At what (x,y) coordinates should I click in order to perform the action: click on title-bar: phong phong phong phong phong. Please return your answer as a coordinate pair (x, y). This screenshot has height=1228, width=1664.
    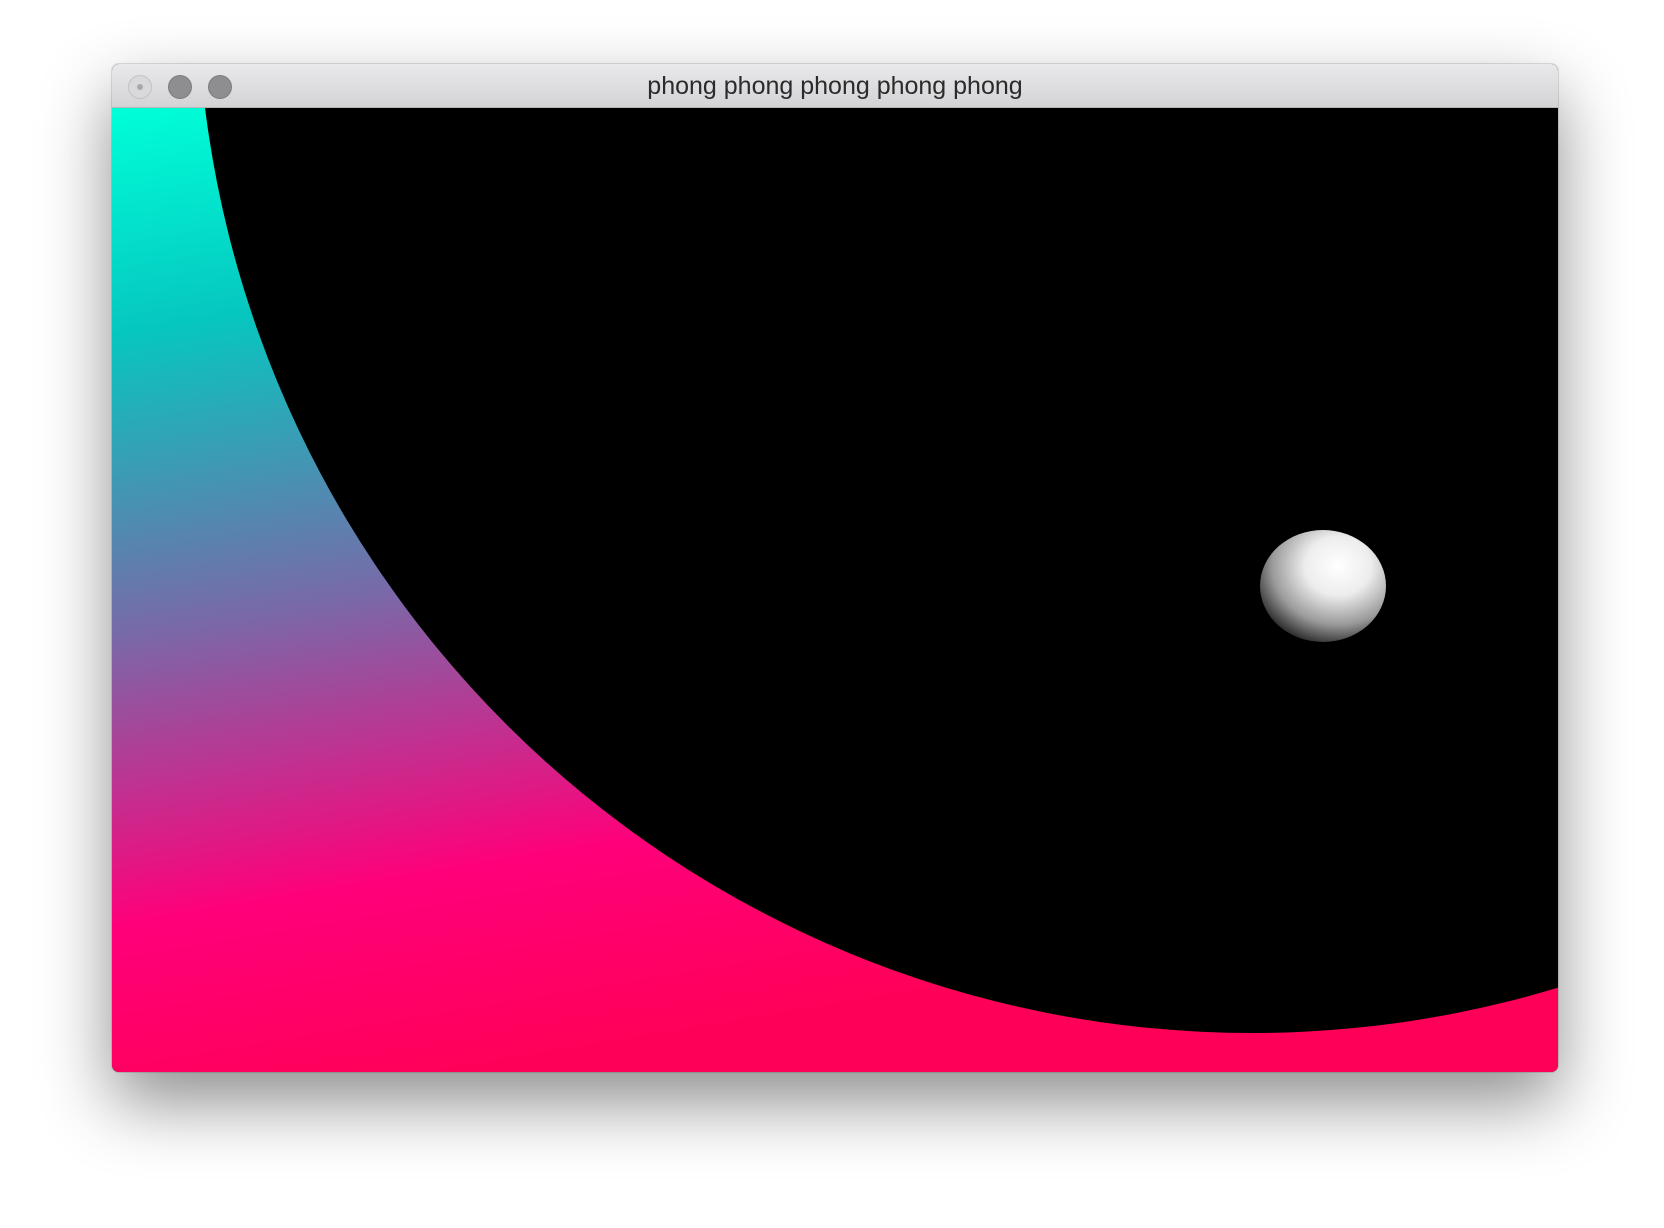
    Looking at the image, I should click on (835, 86).